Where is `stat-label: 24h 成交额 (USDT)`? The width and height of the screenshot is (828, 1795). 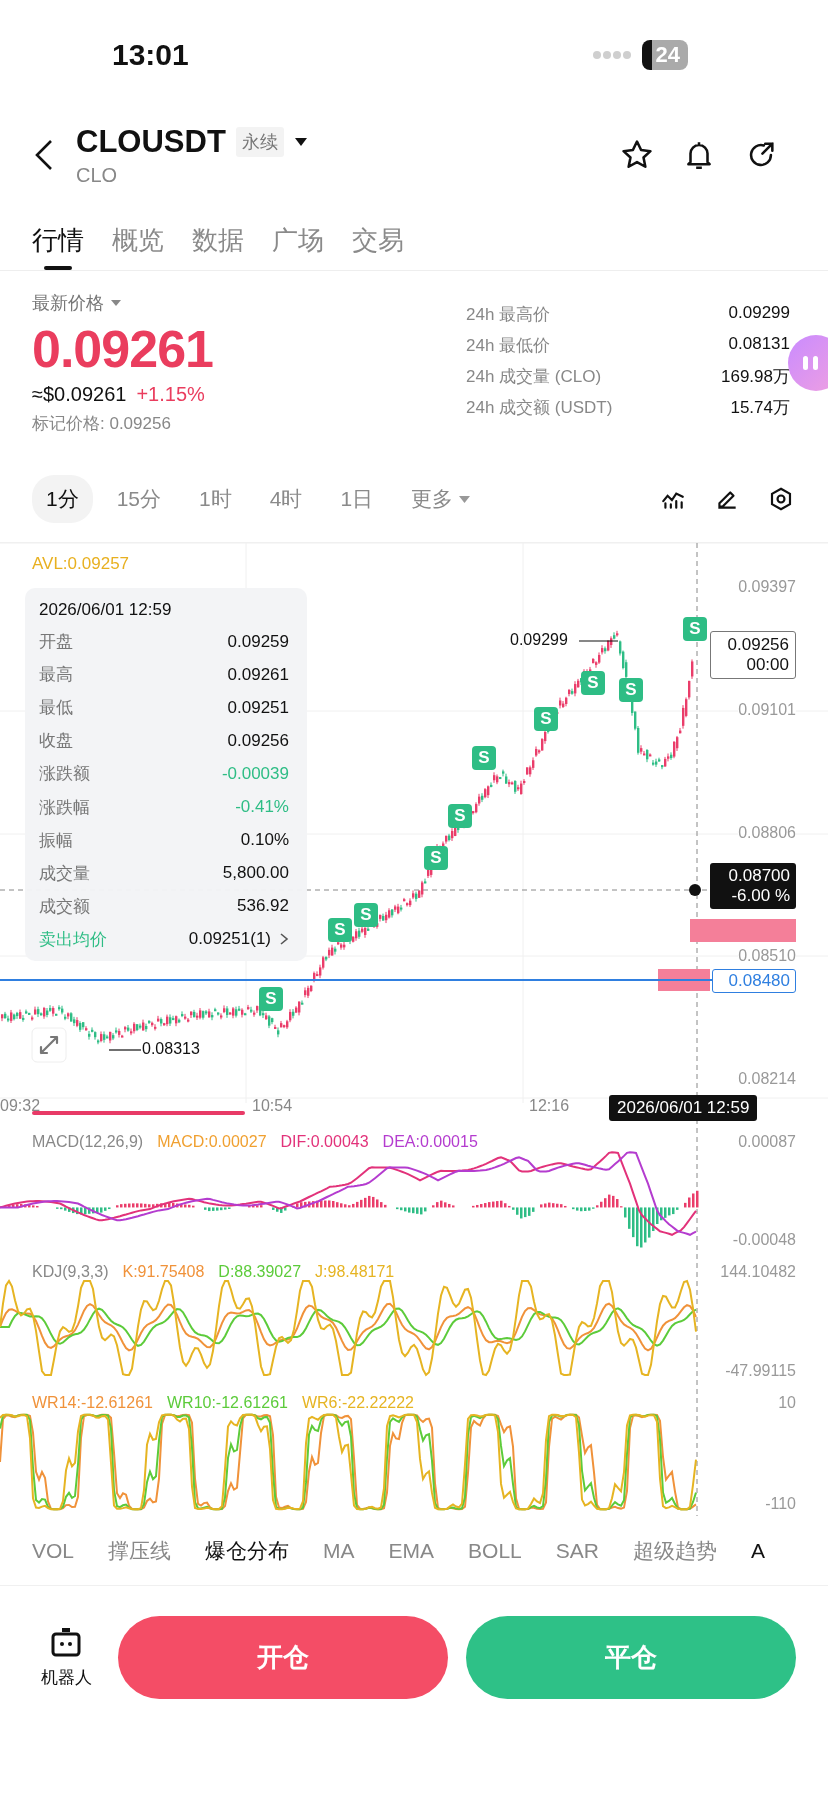
stat-label: 24h 成交额 (USDT) is located at coordinates (539, 408).